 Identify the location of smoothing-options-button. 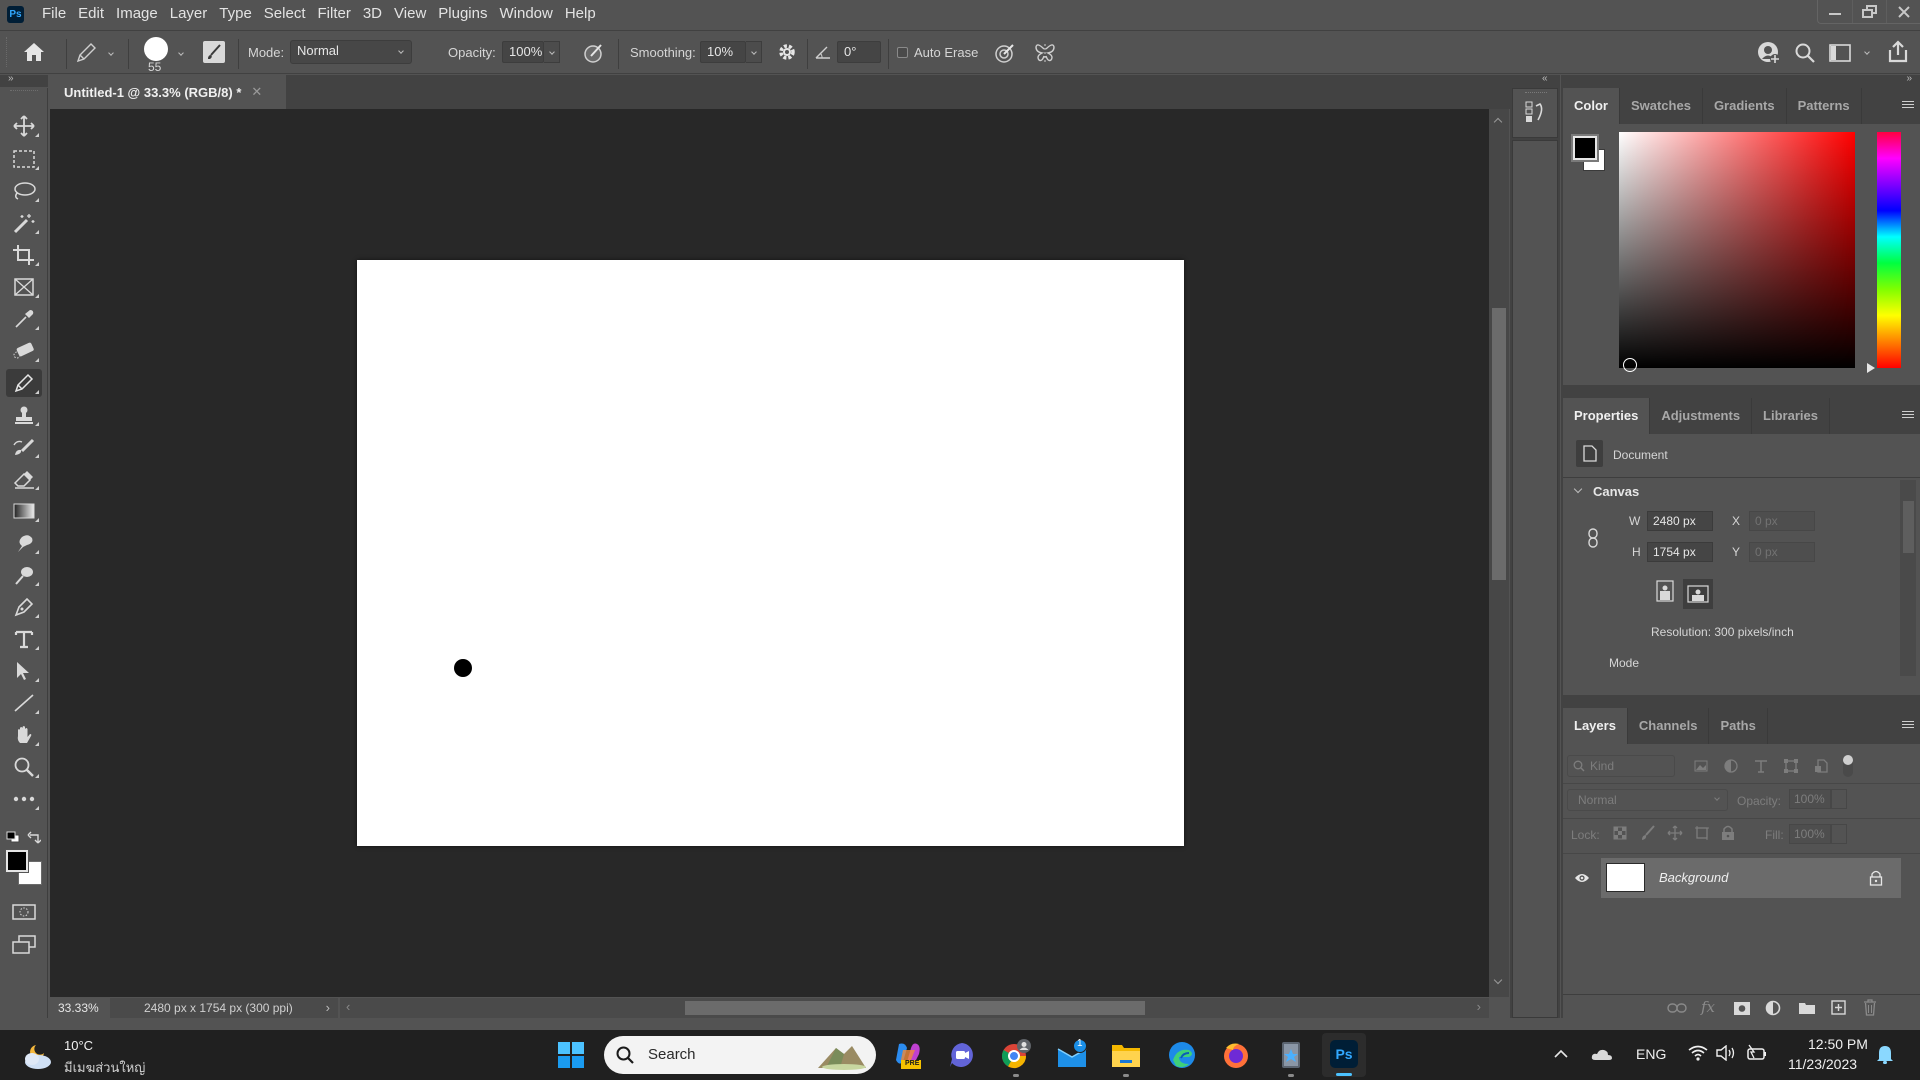
(787, 53).